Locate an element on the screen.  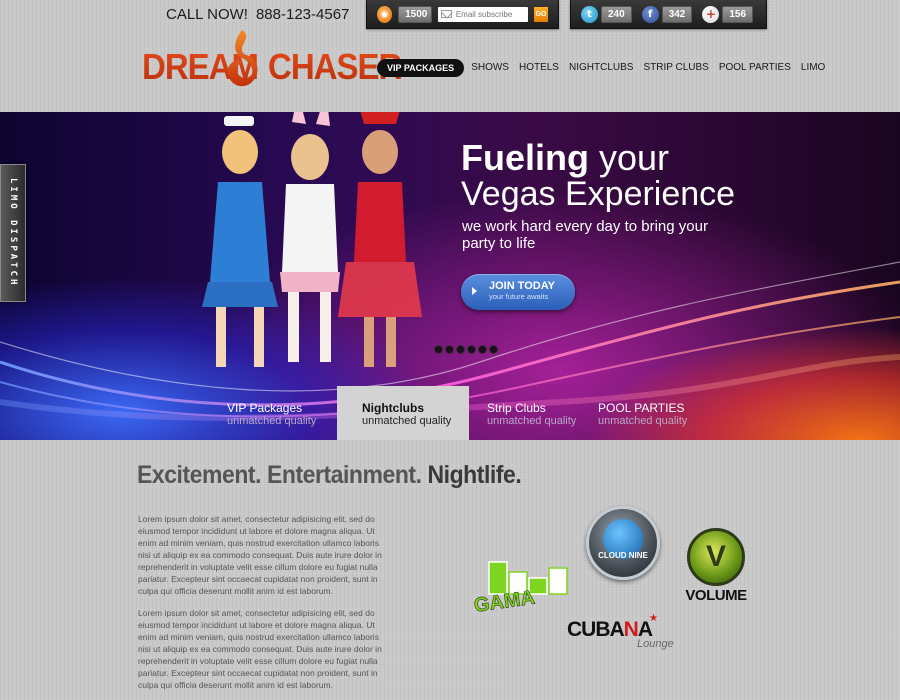
rss-count: 1500 is located at coordinates (415, 14).